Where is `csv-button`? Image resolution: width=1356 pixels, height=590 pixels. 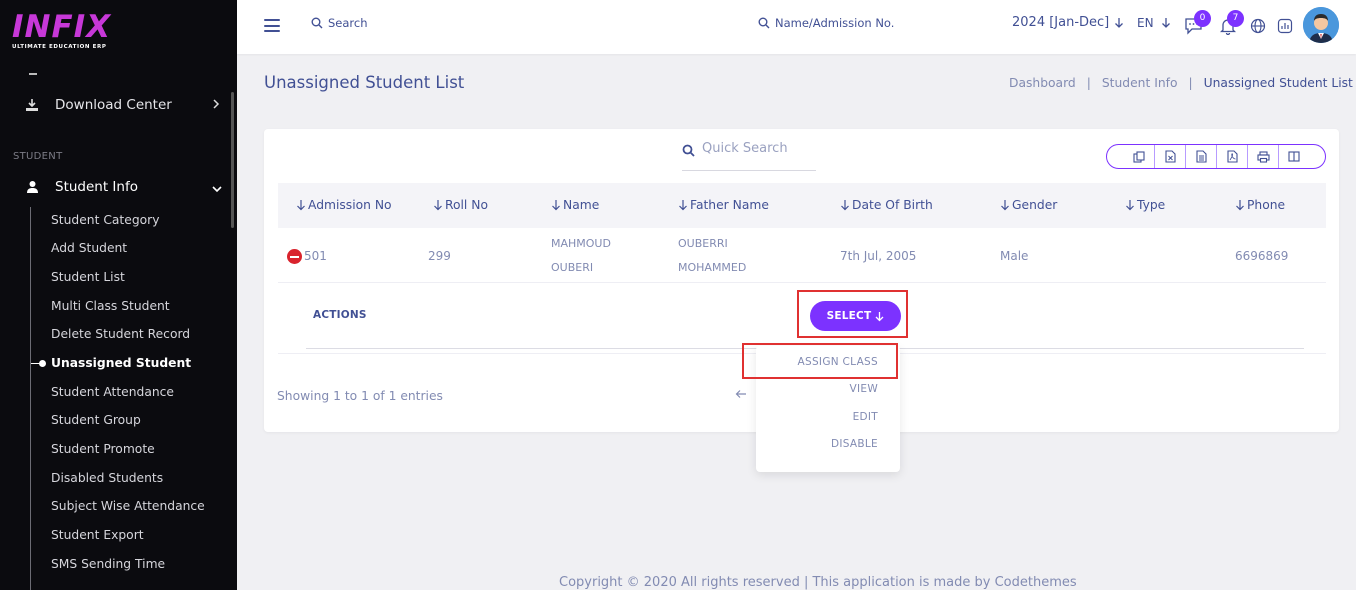 csv-button is located at coordinates (1200, 156).